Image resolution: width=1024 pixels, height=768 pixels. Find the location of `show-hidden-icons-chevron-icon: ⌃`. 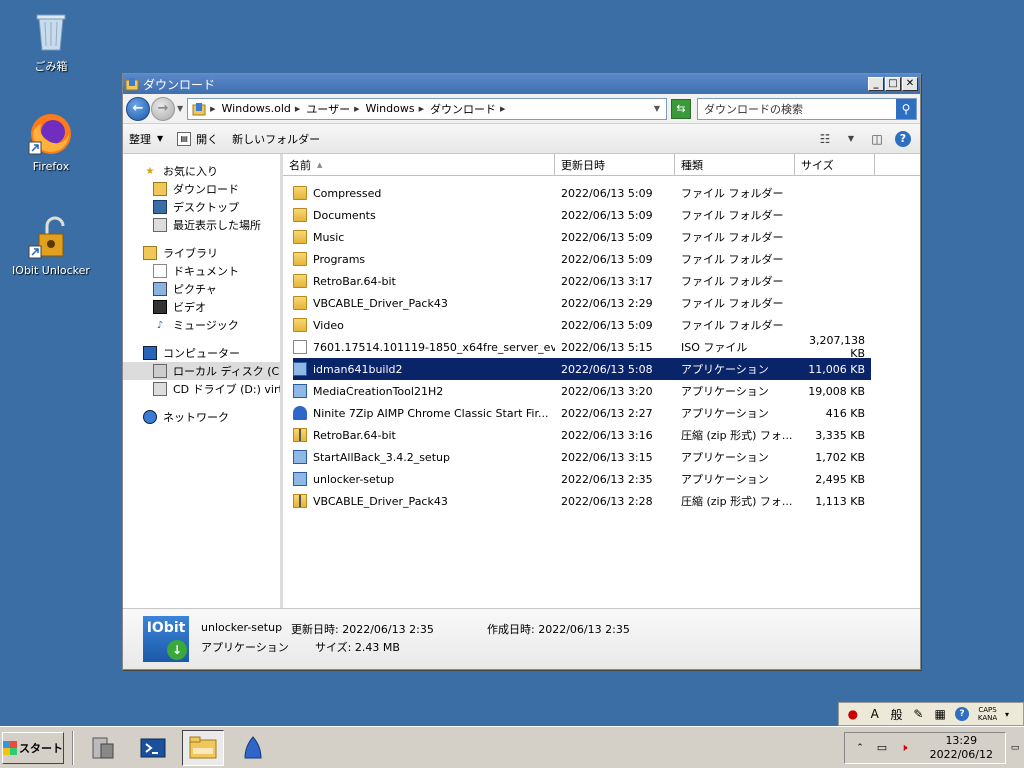

show-hidden-icons-chevron-icon: ⌃ is located at coordinates (860, 748).